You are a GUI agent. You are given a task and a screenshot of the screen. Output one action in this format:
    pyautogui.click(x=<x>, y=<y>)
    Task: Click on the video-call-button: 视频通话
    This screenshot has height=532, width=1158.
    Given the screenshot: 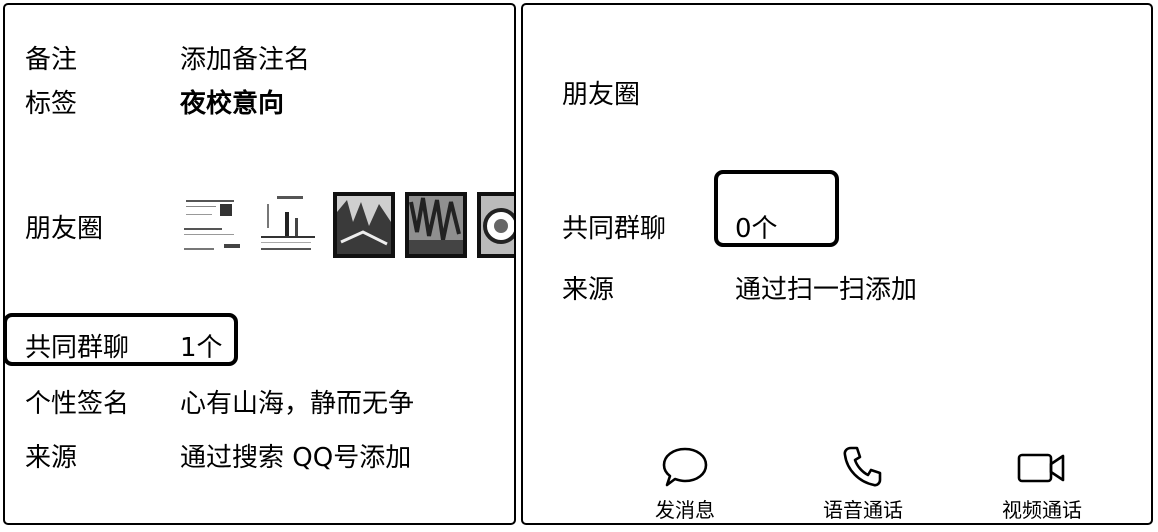 What is the action you would take?
    pyautogui.click(x=1042, y=484)
    